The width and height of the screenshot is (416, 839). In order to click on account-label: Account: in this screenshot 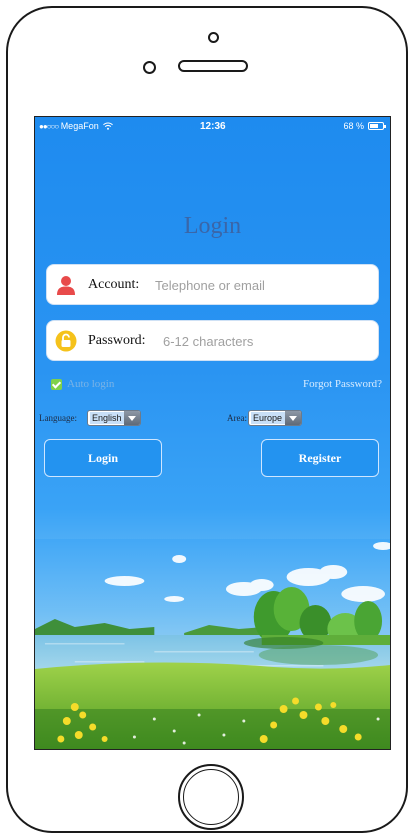, I will do `click(114, 284)`.